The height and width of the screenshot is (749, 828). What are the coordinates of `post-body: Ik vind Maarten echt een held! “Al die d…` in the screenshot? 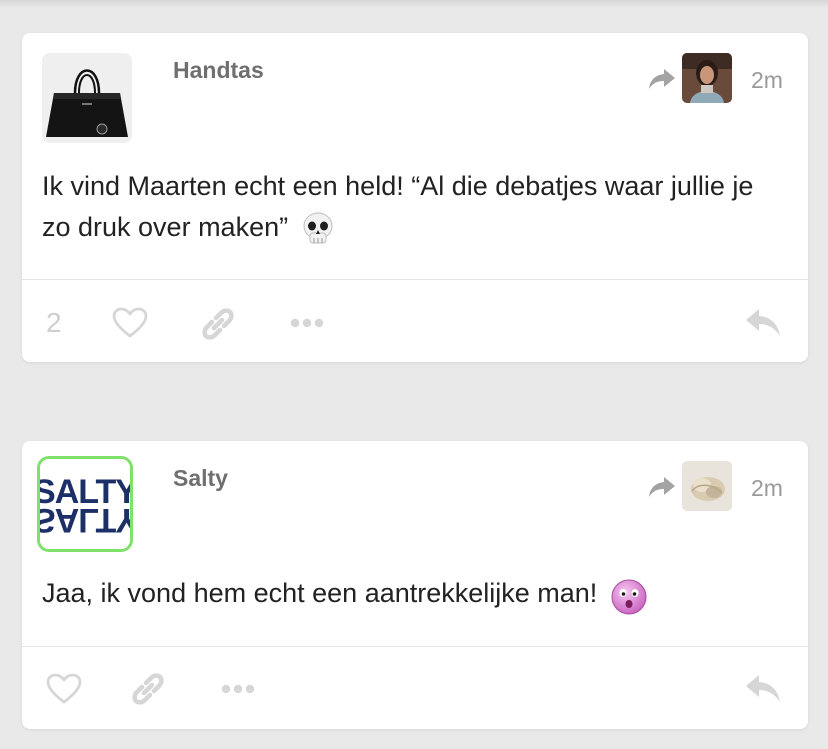 It's located at (412, 207).